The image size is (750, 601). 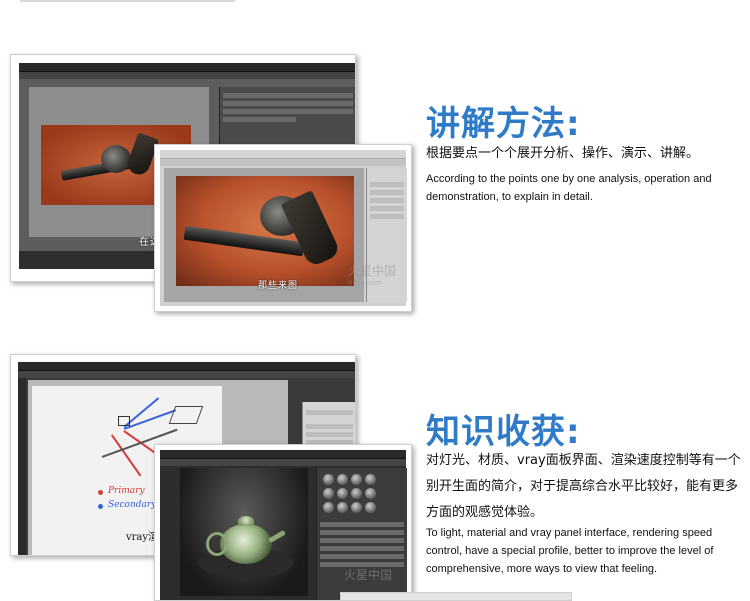 I want to click on watermark-text-2: 火星中国, so click(x=368, y=575).